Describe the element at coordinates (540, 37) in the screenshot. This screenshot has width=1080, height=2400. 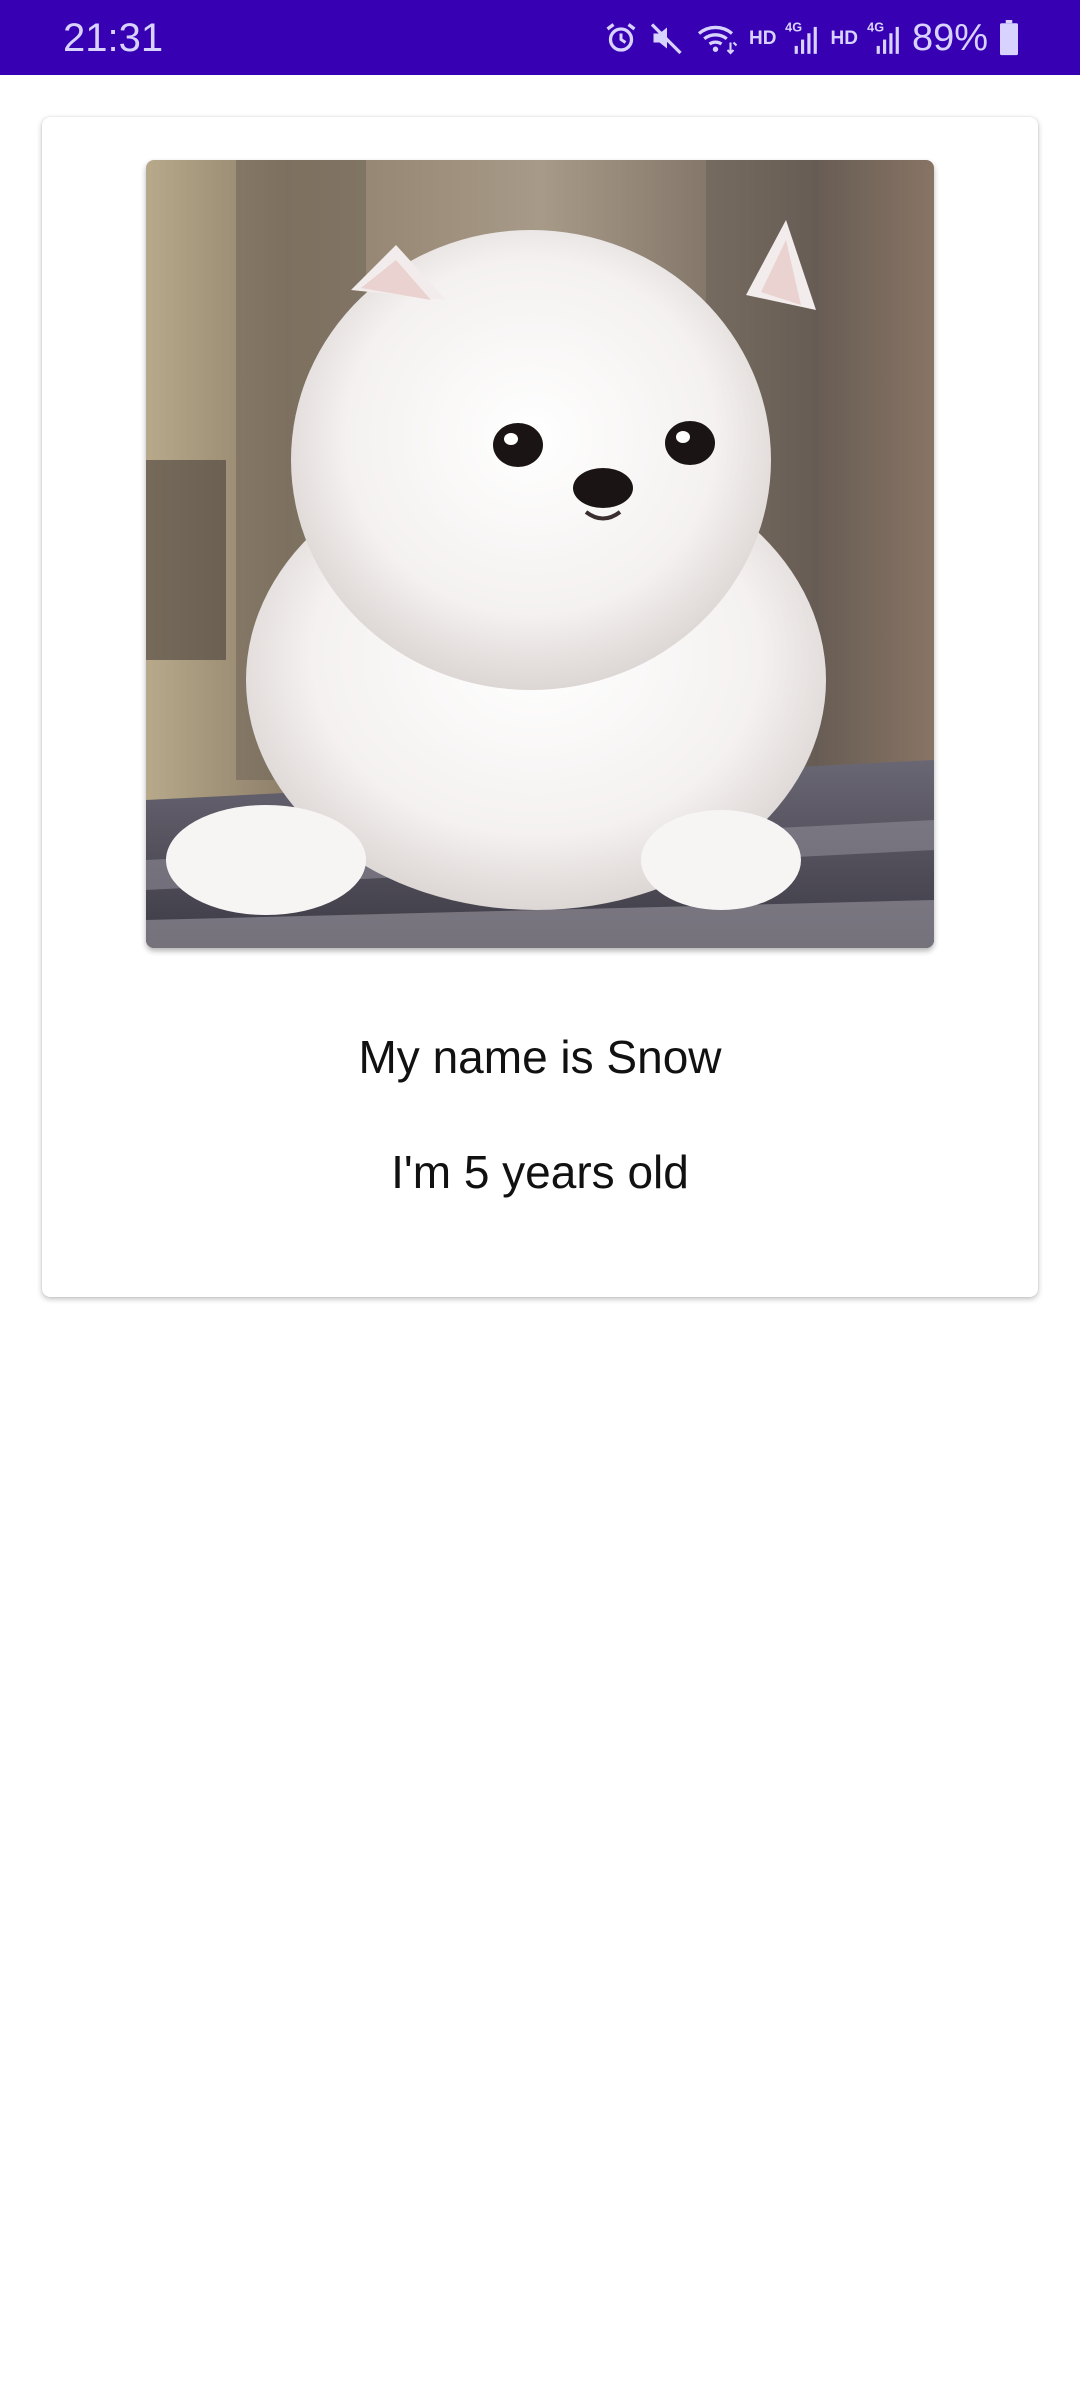
I see `status-bar: 21:31 HD 4G HD 4G 89%` at that location.